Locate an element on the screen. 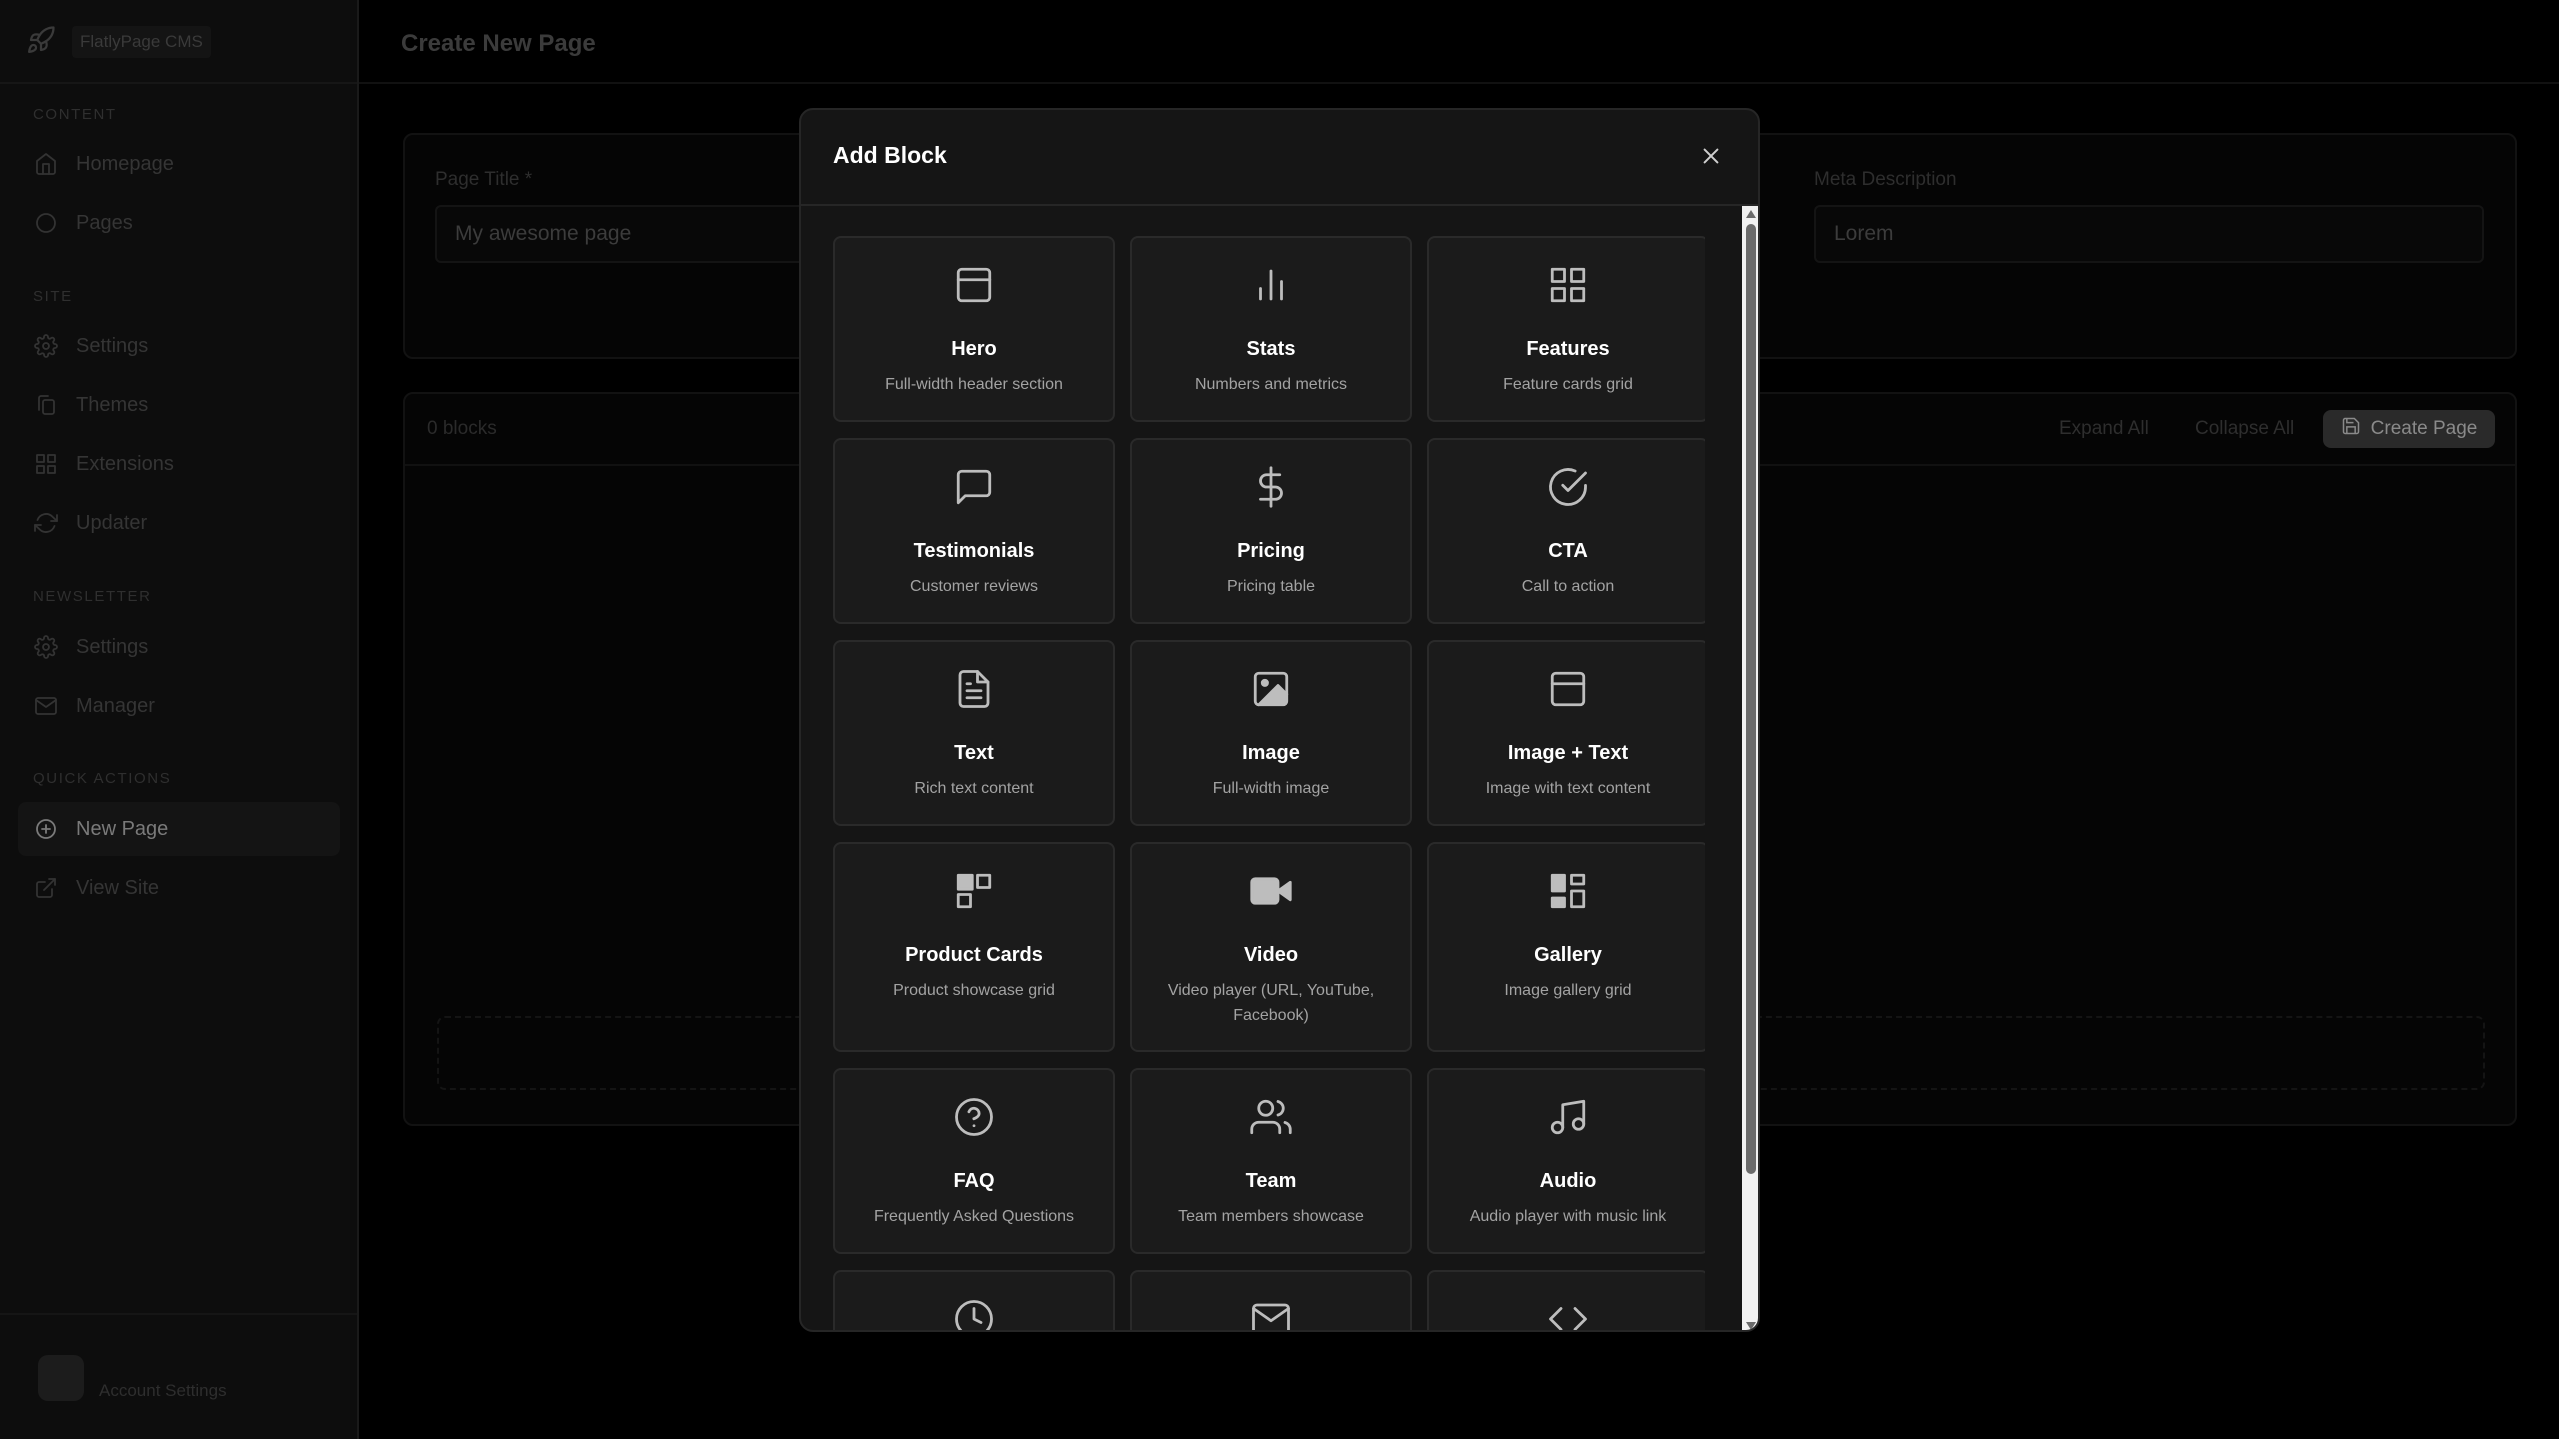 This screenshot has height=1439, width=2559. mail-icon is located at coordinates (1271, 1314).